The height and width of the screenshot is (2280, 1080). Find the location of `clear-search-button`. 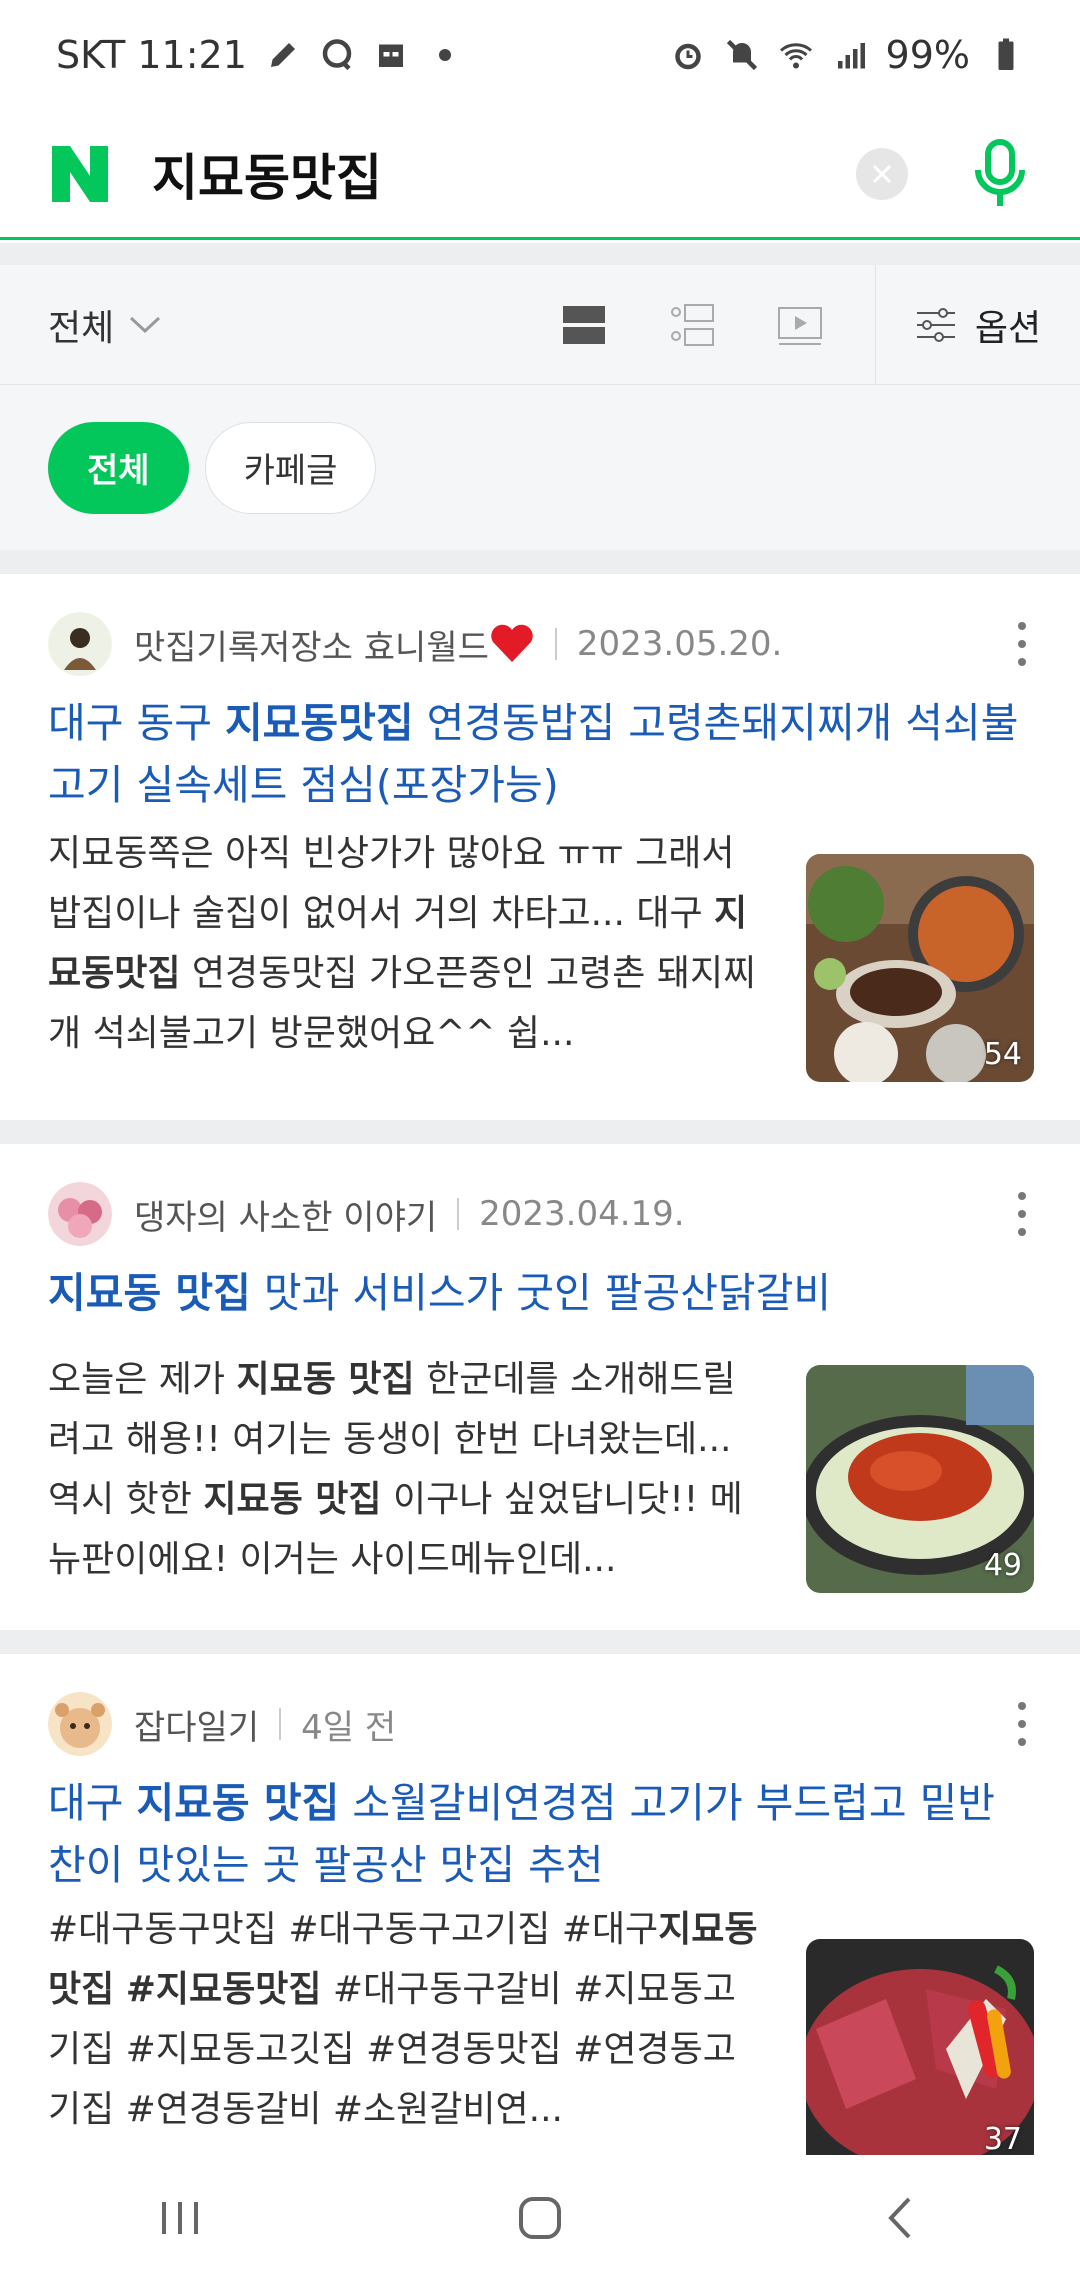

clear-search-button is located at coordinates (882, 173).